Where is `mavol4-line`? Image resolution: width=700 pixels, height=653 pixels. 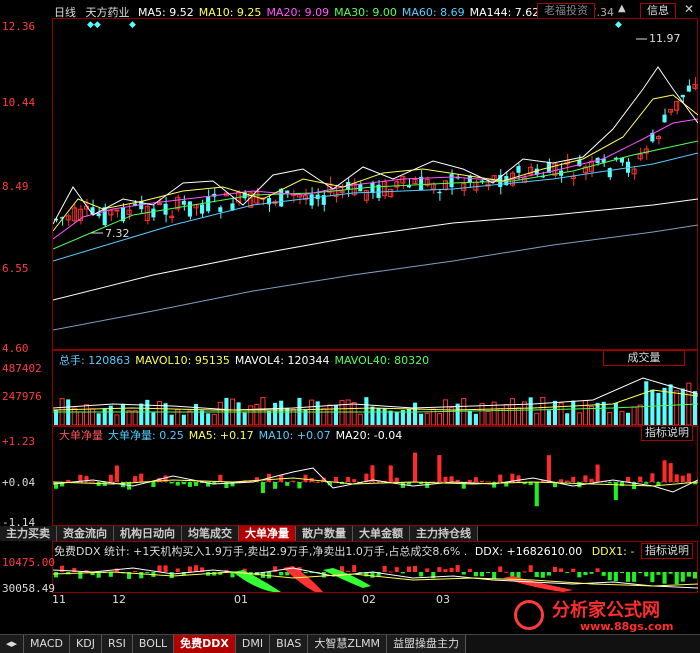
mavol4-line is located at coordinates (375, 394).